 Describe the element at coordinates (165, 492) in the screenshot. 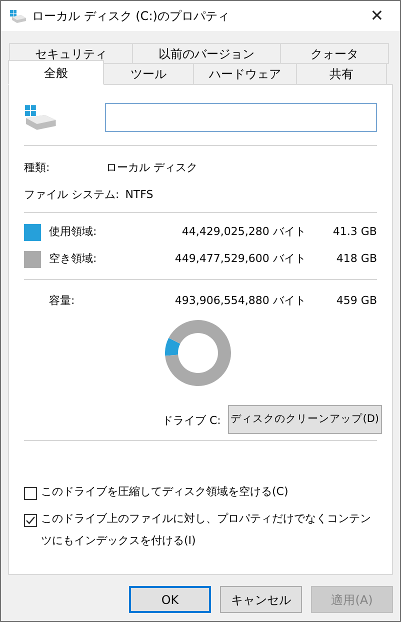

I see `checkbox-label: このドライブを圧縮してディスク領域を空ける(C)` at that location.